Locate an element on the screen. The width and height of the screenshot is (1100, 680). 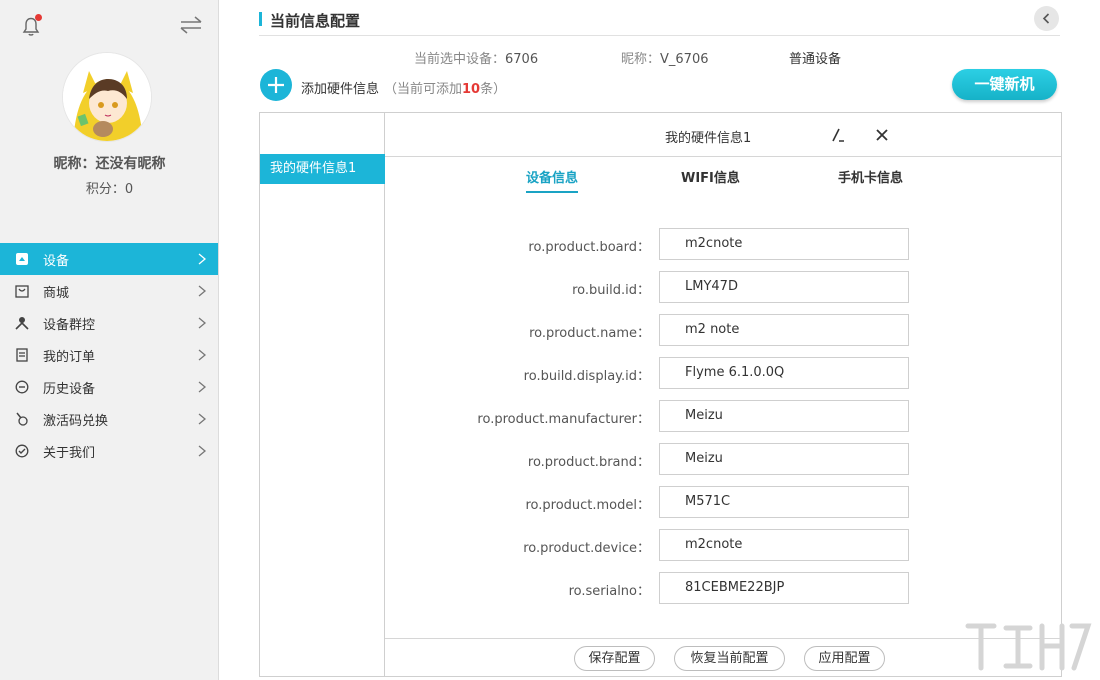
close-icon is located at coordinates (882, 135).